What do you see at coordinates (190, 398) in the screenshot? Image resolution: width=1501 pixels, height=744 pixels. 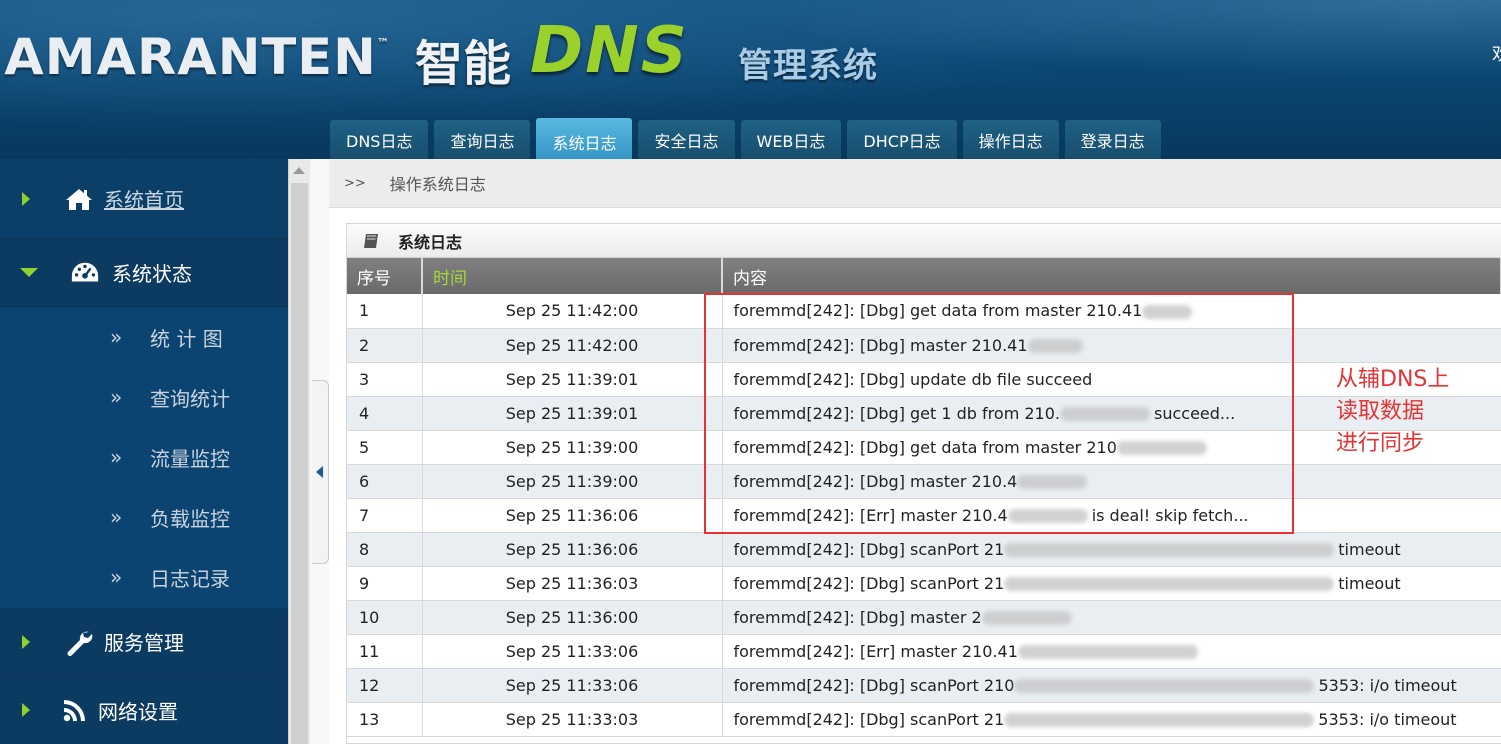 I see `sidebar-subitem-label: 查询统计` at bounding box center [190, 398].